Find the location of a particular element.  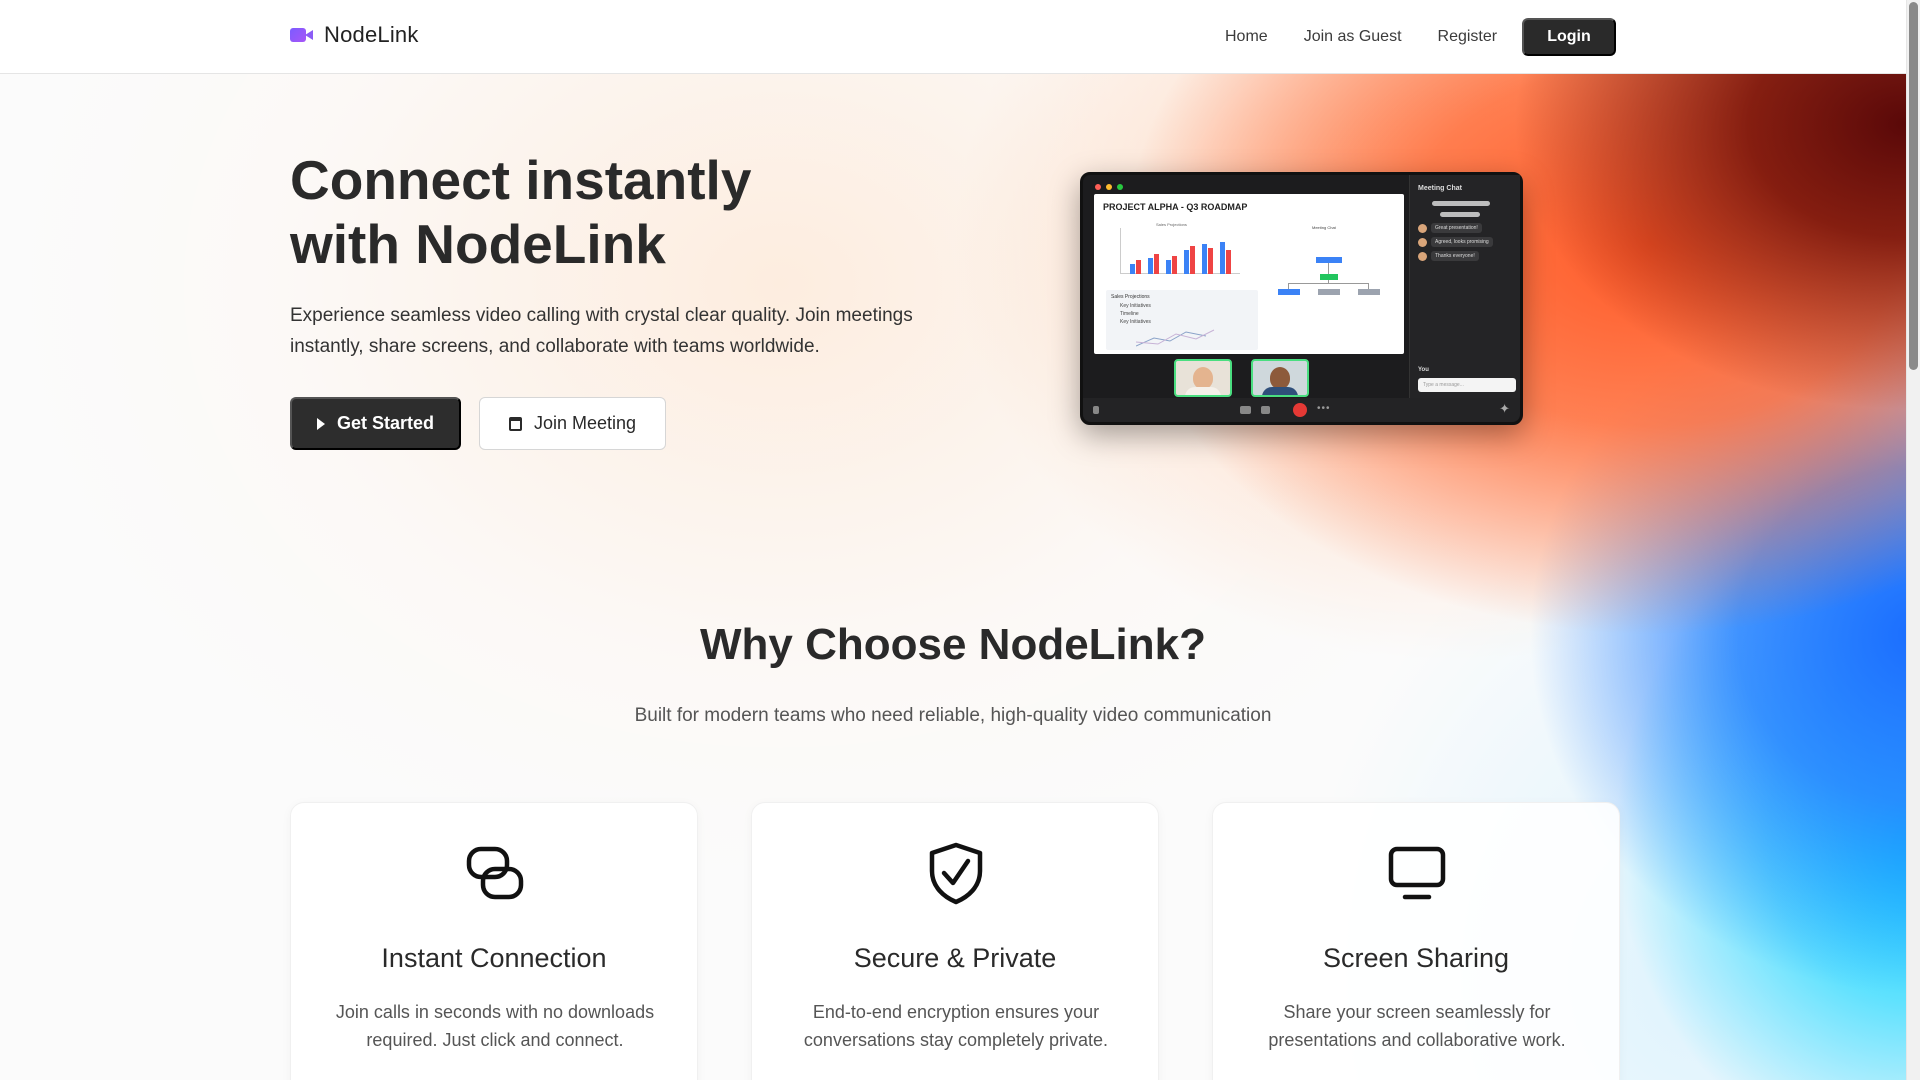

get-started-label: Get Started is located at coordinates (385, 423).